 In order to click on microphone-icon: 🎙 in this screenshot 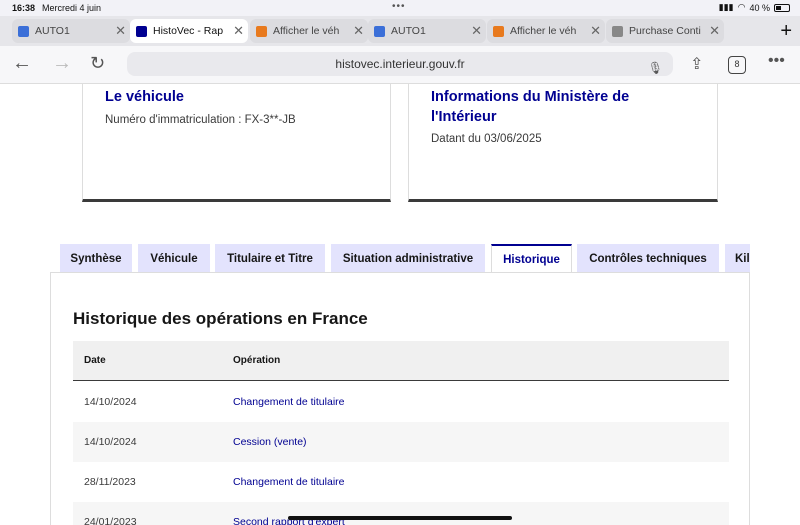, I will do `click(655, 68)`.